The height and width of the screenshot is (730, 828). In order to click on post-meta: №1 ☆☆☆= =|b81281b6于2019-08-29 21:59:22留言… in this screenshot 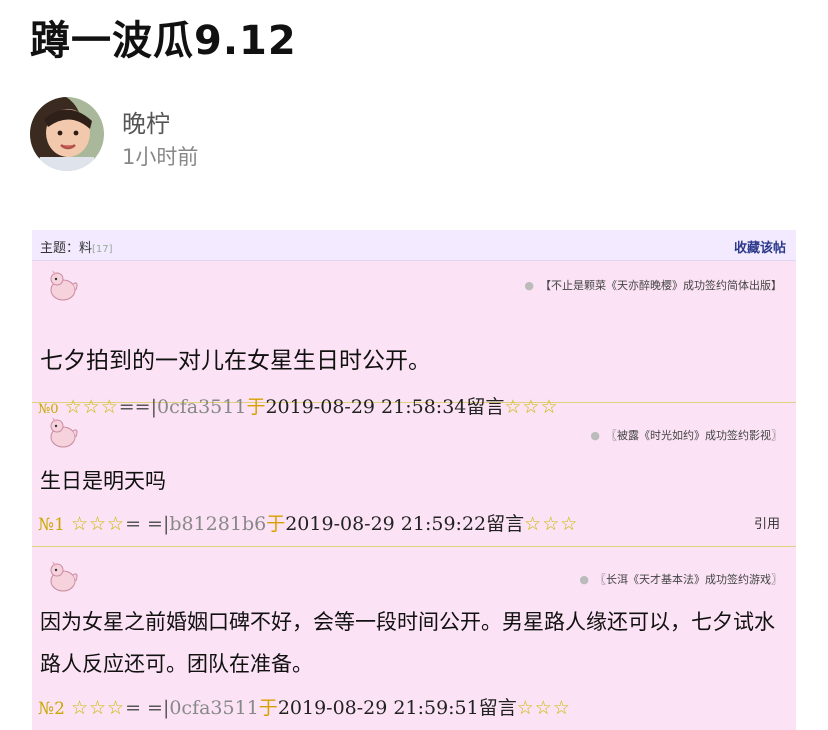, I will do `click(308, 522)`.